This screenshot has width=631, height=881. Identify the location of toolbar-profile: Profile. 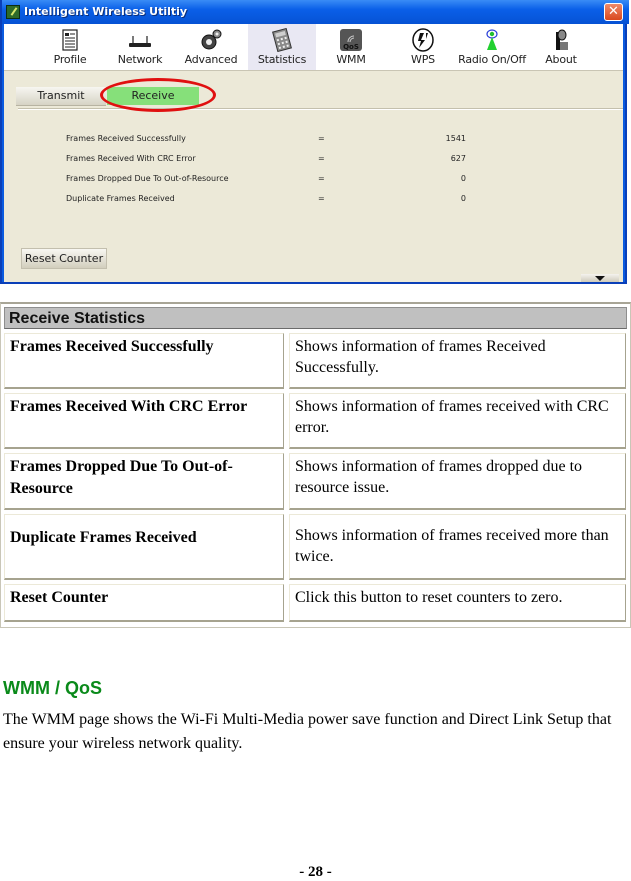
(70, 47).